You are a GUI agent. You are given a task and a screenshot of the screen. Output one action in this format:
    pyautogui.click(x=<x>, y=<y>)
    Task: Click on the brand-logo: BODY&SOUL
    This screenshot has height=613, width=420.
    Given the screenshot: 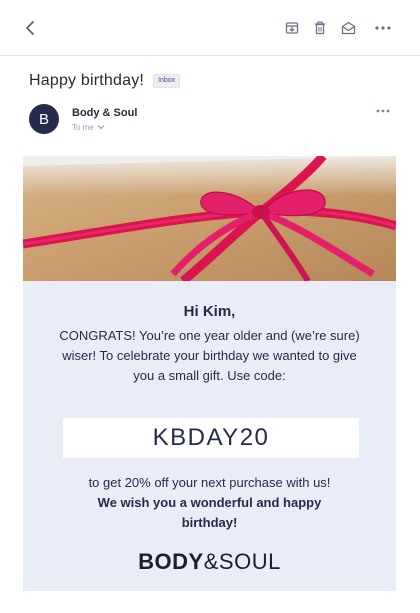 What is the action you would take?
    pyautogui.click(x=209, y=562)
    